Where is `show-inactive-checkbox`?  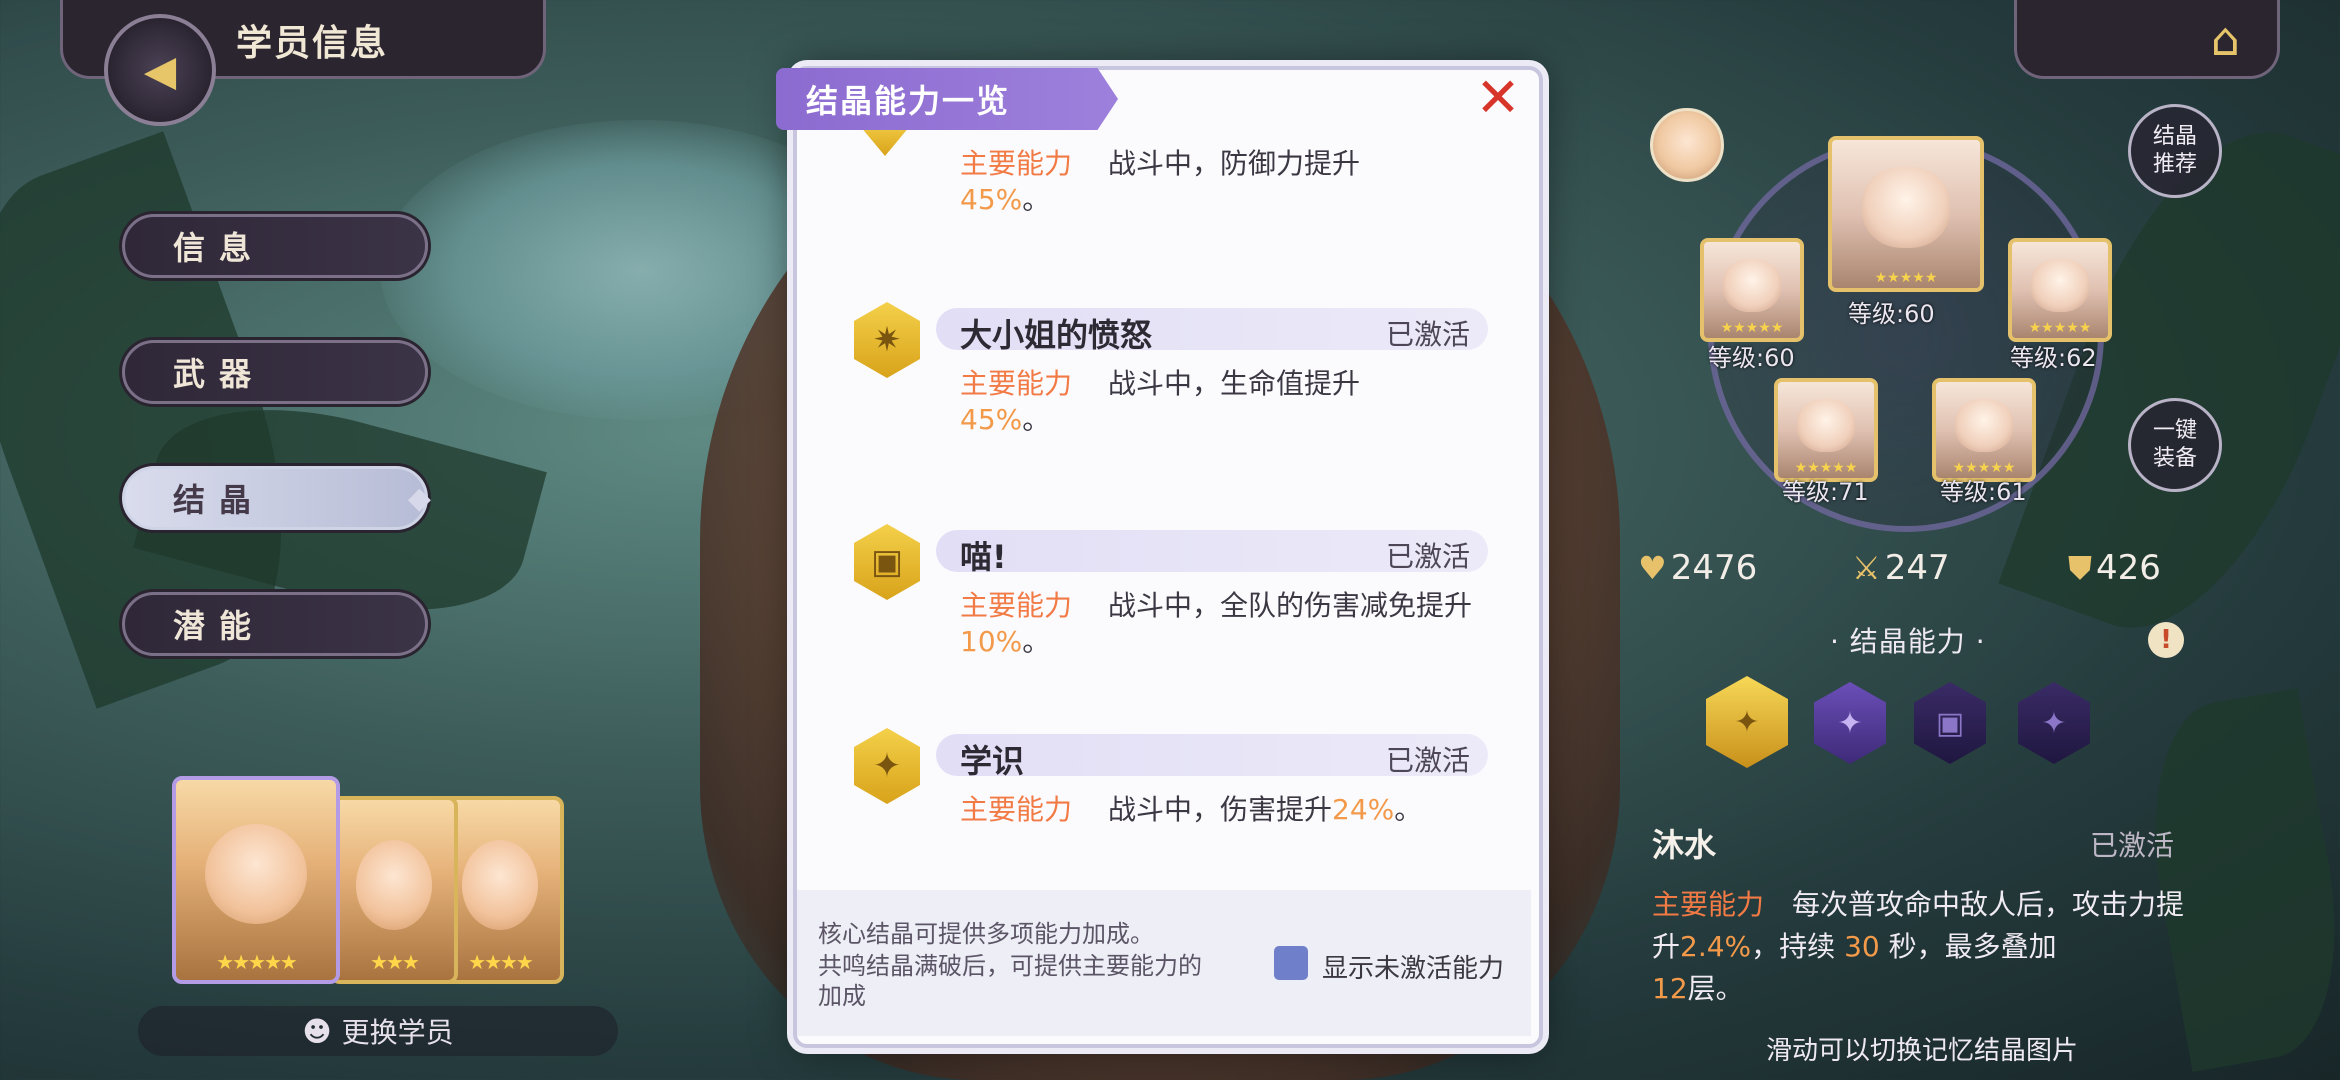 show-inactive-checkbox is located at coordinates (1291, 963).